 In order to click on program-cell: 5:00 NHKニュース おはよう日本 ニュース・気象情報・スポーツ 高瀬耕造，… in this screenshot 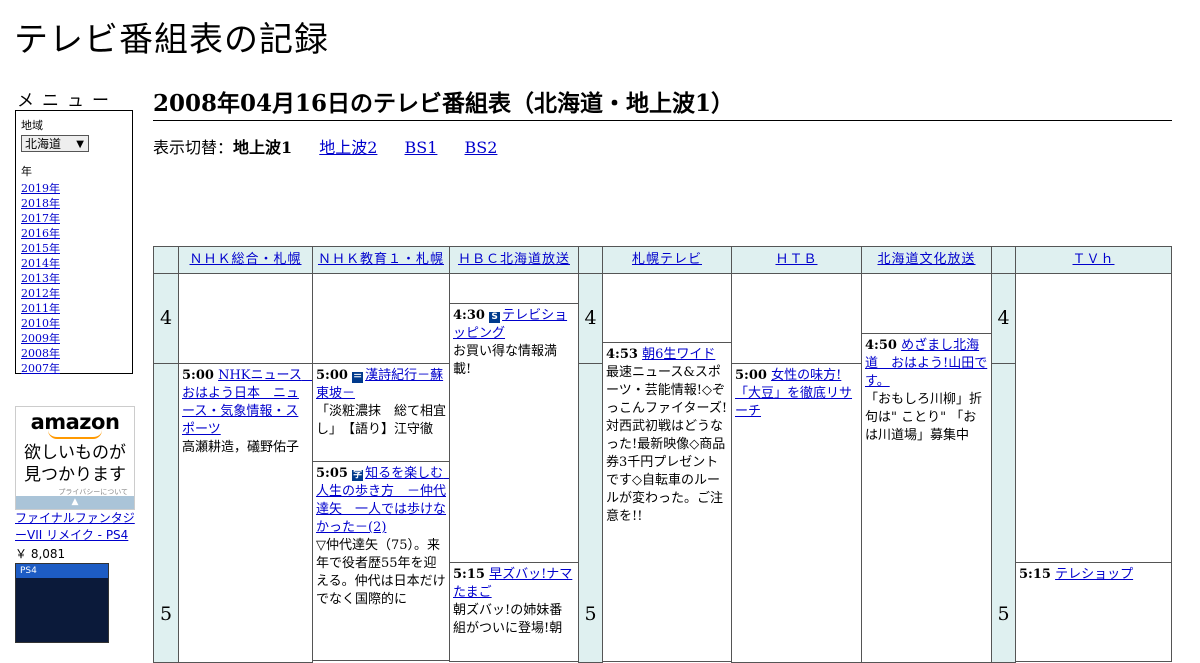, I will do `click(245, 513)`.